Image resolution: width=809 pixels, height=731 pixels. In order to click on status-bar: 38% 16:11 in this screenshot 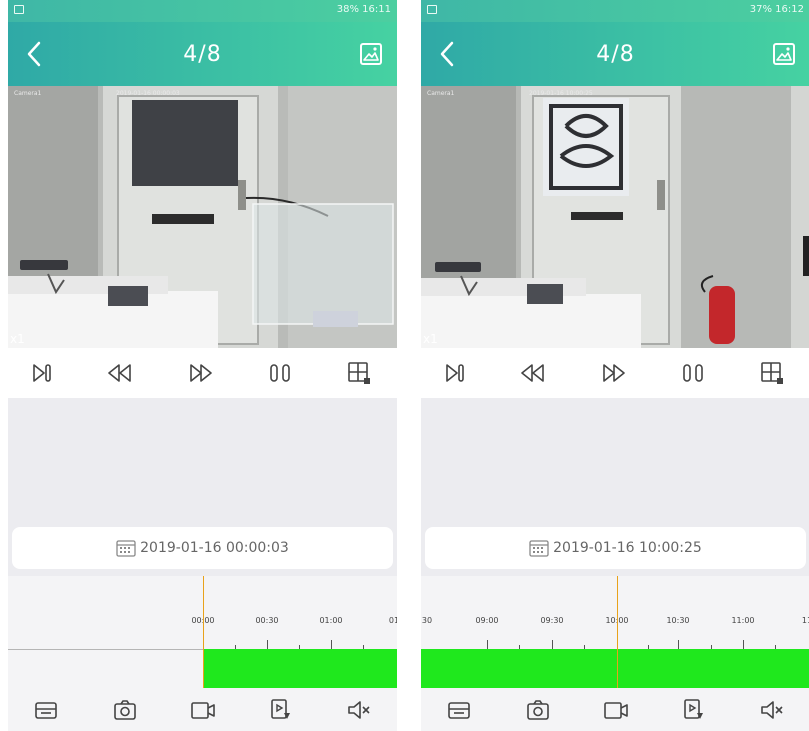, I will do `click(202, 11)`.